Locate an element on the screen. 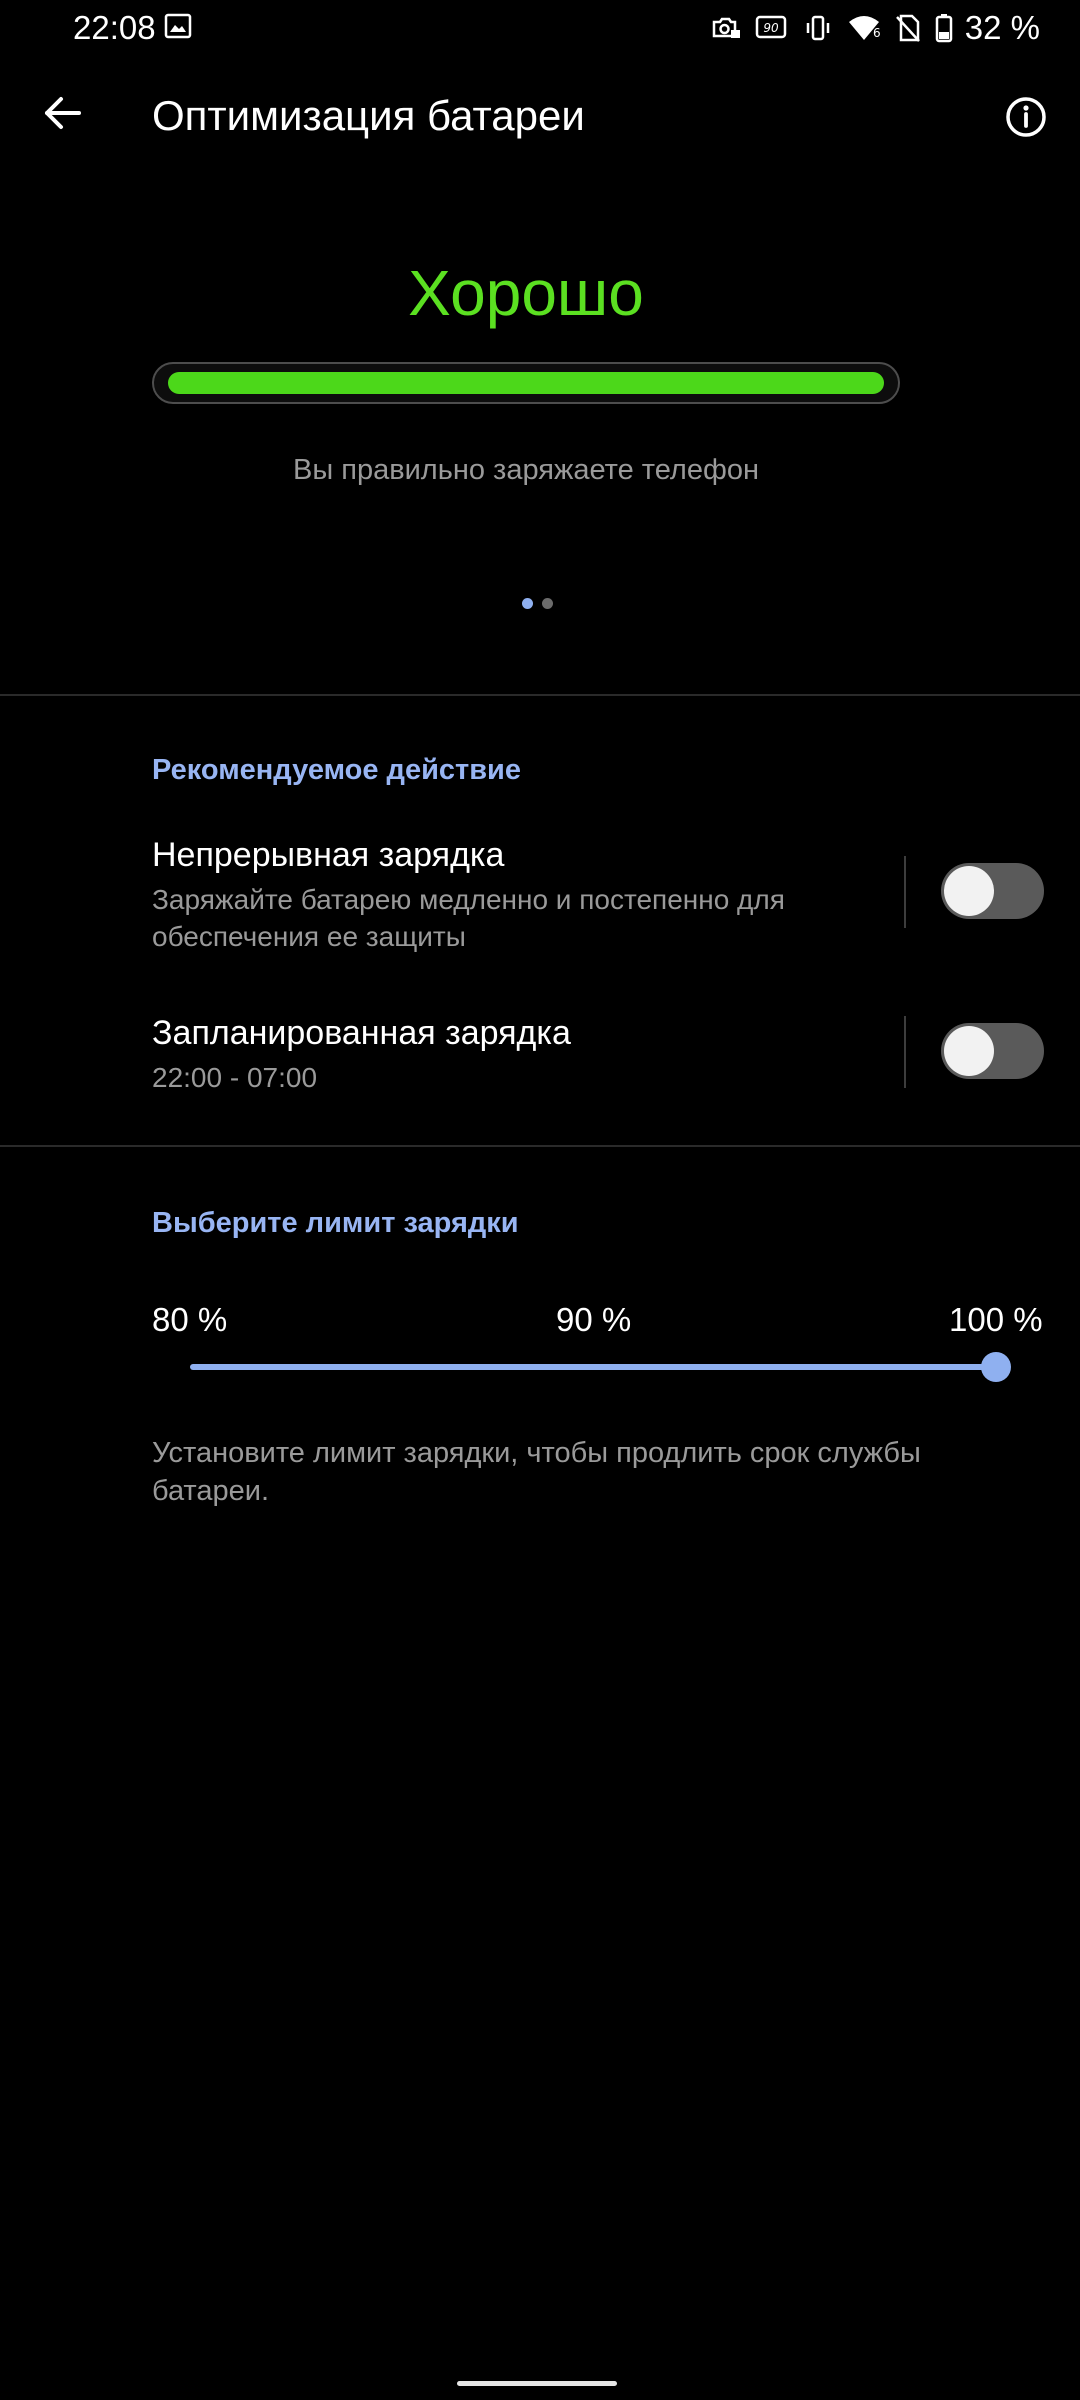 The image size is (1080, 2400). charge-limit-option-100: 100 % is located at coordinates (996, 1320).